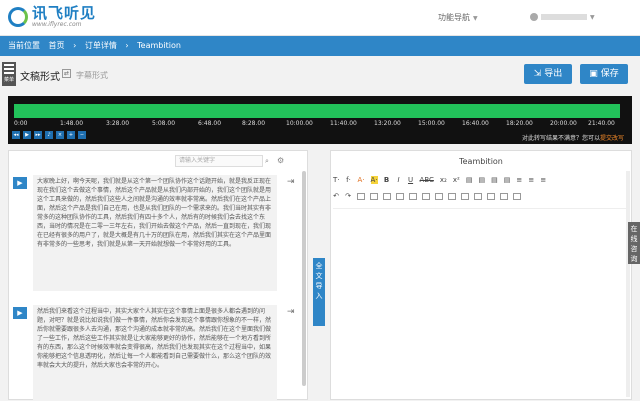  I want to click on search-input: 请输入关键字, so click(219, 161).